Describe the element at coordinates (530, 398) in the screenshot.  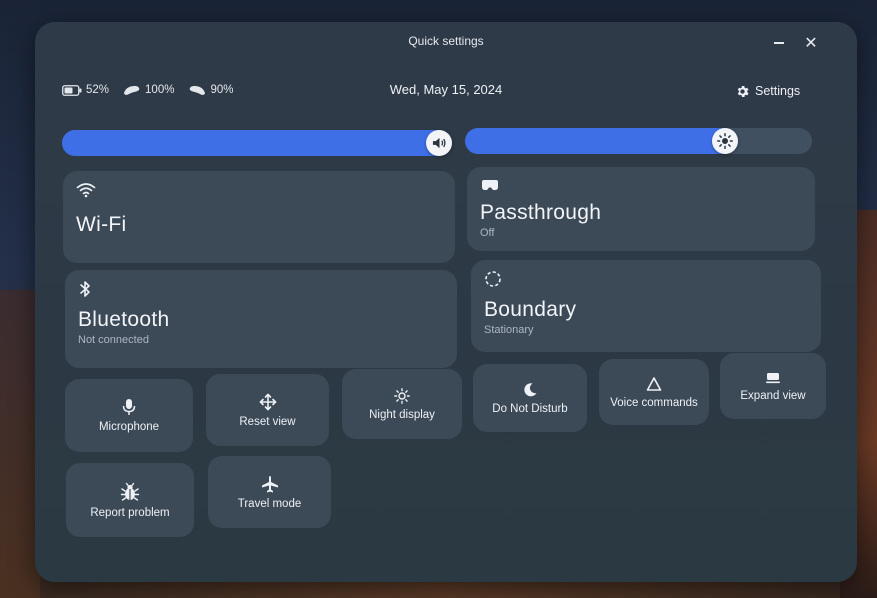
I see `do-not-disturb-tile: Do Not Disturb` at that location.